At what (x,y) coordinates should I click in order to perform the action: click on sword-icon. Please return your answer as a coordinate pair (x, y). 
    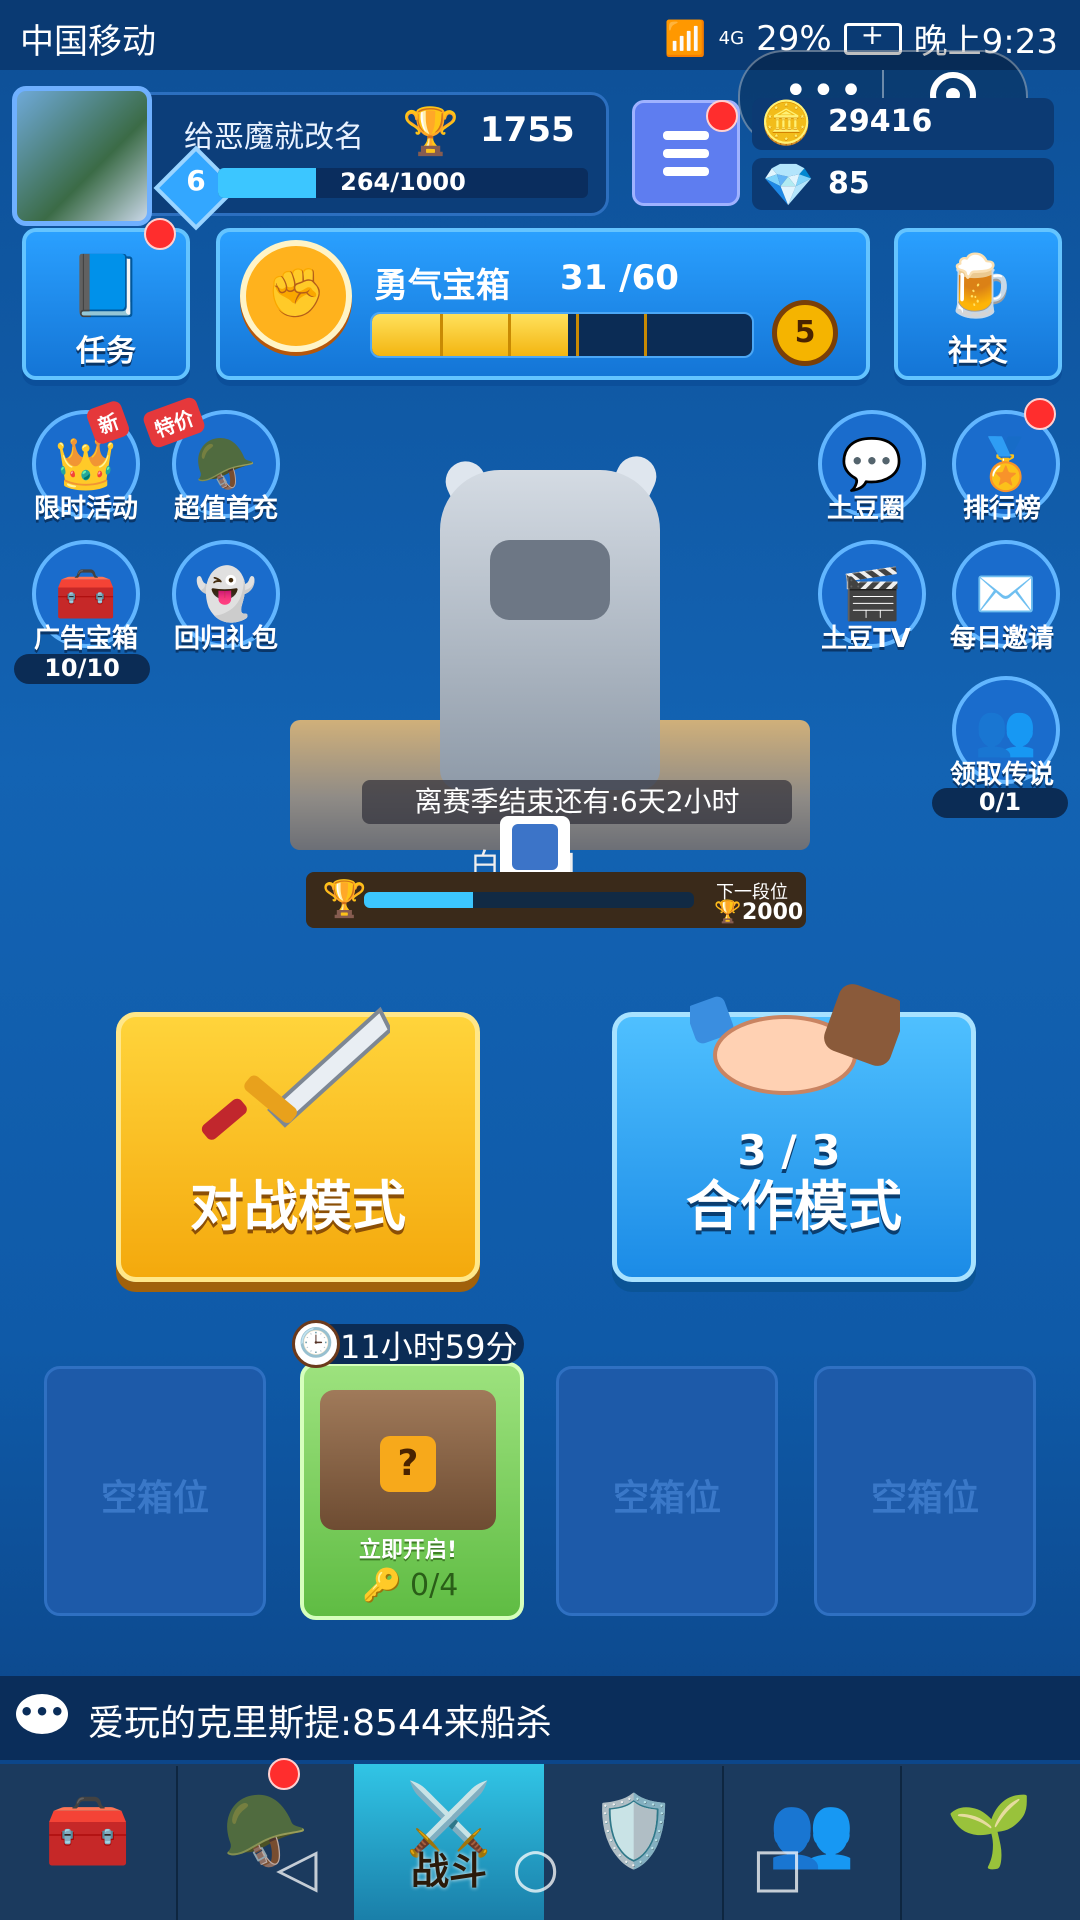
    Looking at the image, I should click on (295, 1073).